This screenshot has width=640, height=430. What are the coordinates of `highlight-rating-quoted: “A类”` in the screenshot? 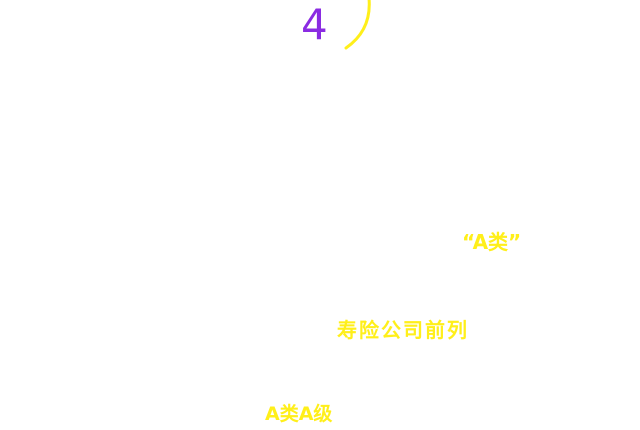 It's located at (492, 242).